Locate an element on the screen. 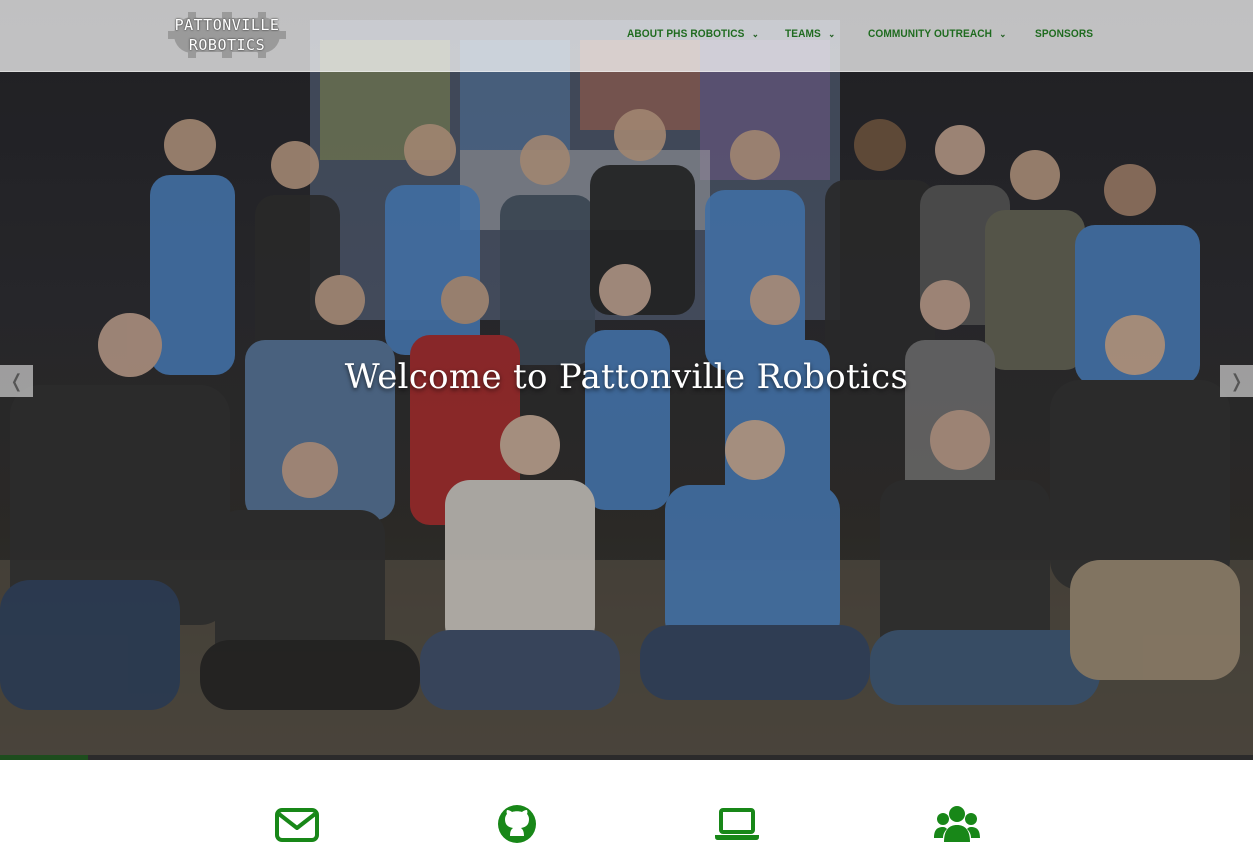  nav-item-label: COMMUNITY OUTREACH is located at coordinates (930, 34).